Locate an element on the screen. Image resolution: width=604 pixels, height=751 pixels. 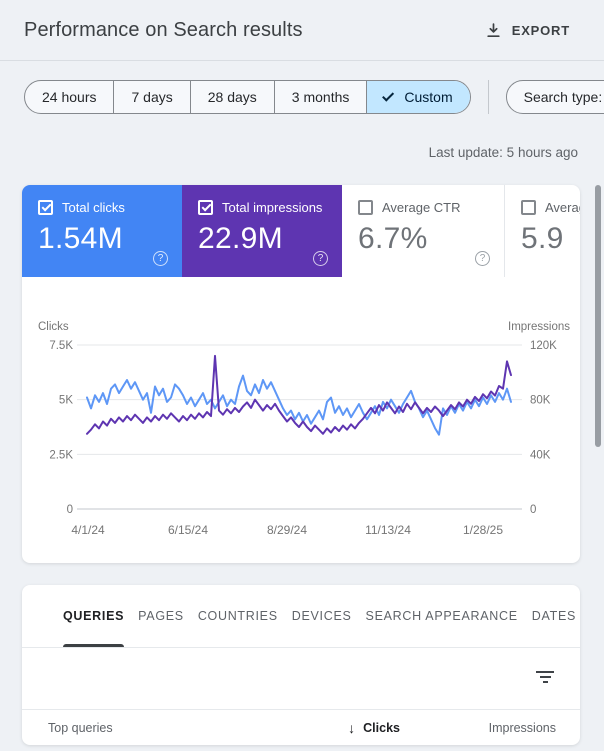
average-ctr-checkbox is located at coordinates (365, 207).